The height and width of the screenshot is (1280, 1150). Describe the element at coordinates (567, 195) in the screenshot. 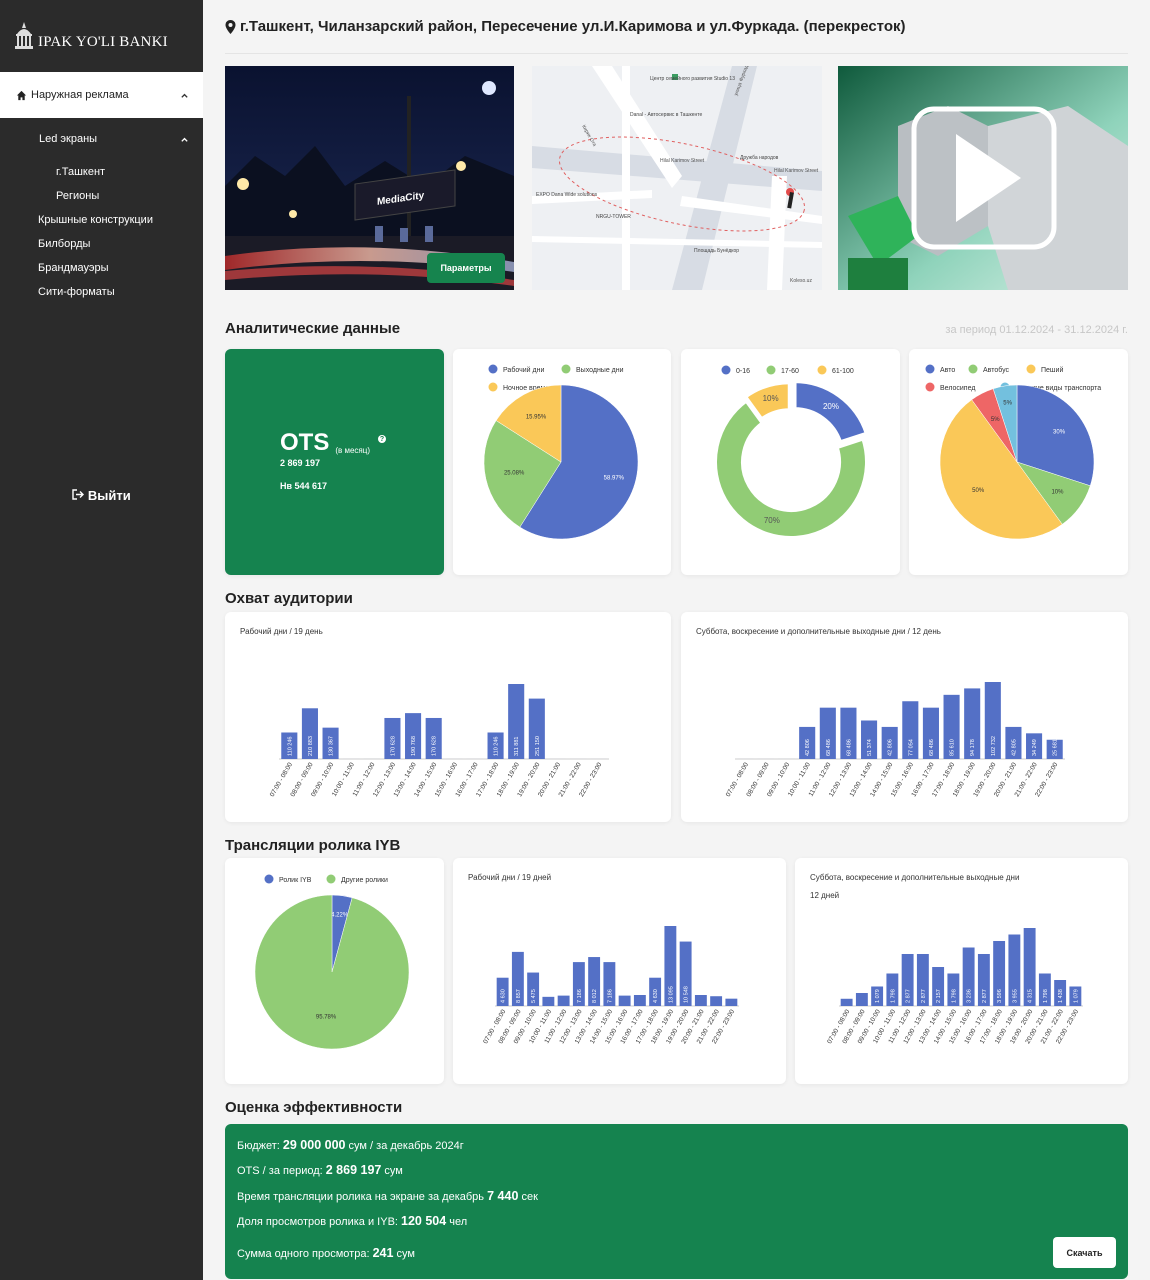

I see `map-label: EXPO Dana Wide solutions` at that location.